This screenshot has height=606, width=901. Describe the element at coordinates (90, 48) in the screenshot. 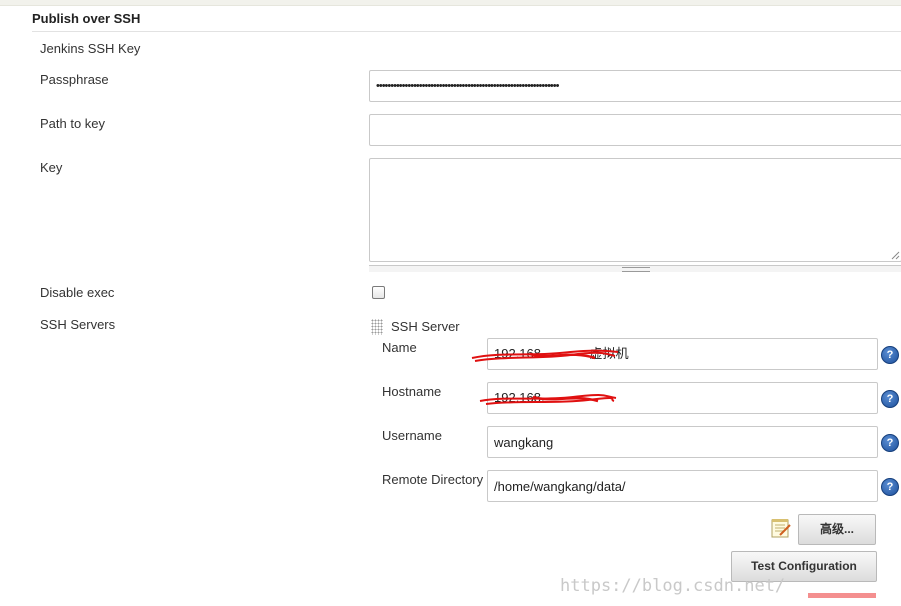

I see `jenkins-ssh-key-heading: Jenkins SSH Key` at that location.